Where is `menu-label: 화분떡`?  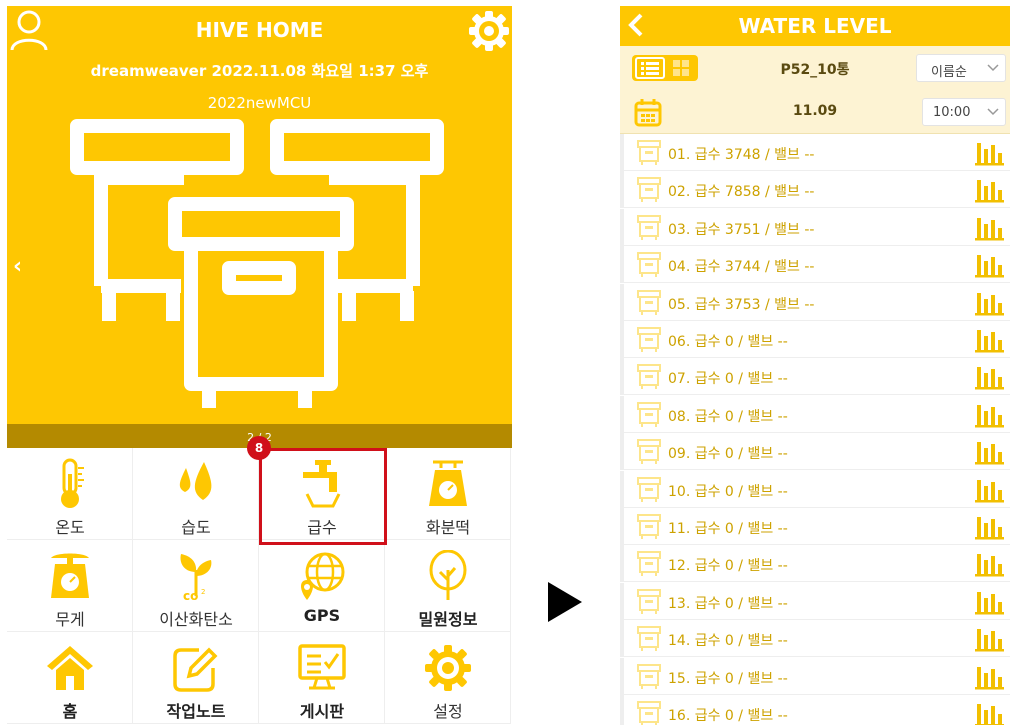 menu-label: 화분떡 is located at coordinates (448, 527).